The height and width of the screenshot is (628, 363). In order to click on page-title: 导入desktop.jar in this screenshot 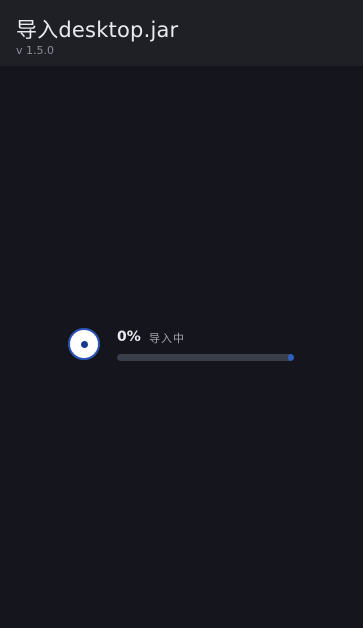, I will do `click(97, 30)`.